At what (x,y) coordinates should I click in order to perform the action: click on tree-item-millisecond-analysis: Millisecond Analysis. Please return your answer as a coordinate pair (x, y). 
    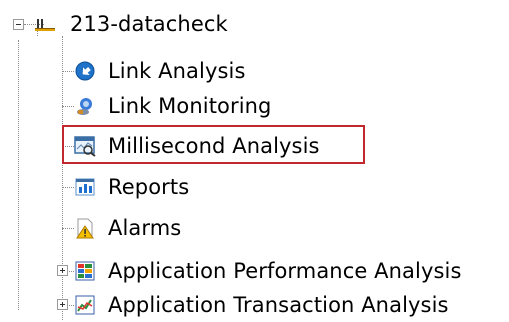
    Looking at the image, I should click on (197, 146).